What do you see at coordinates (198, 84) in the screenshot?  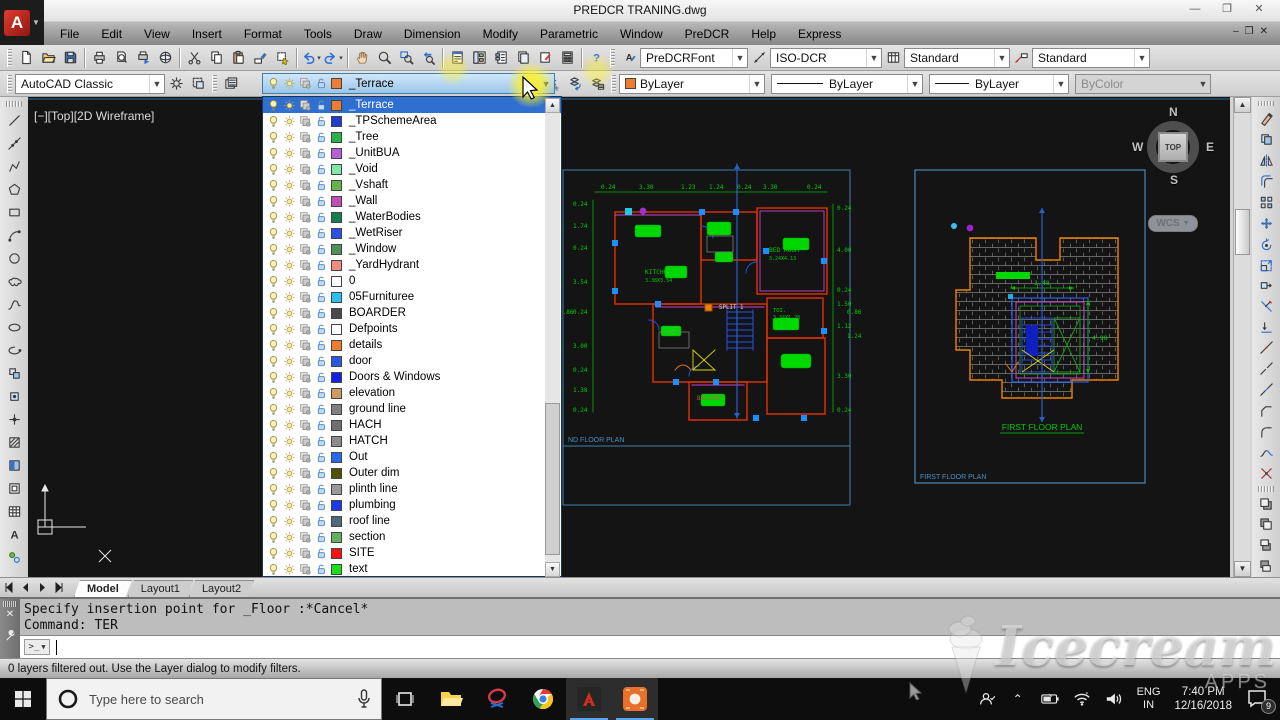 I see `customize-icon` at bounding box center [198, 84].